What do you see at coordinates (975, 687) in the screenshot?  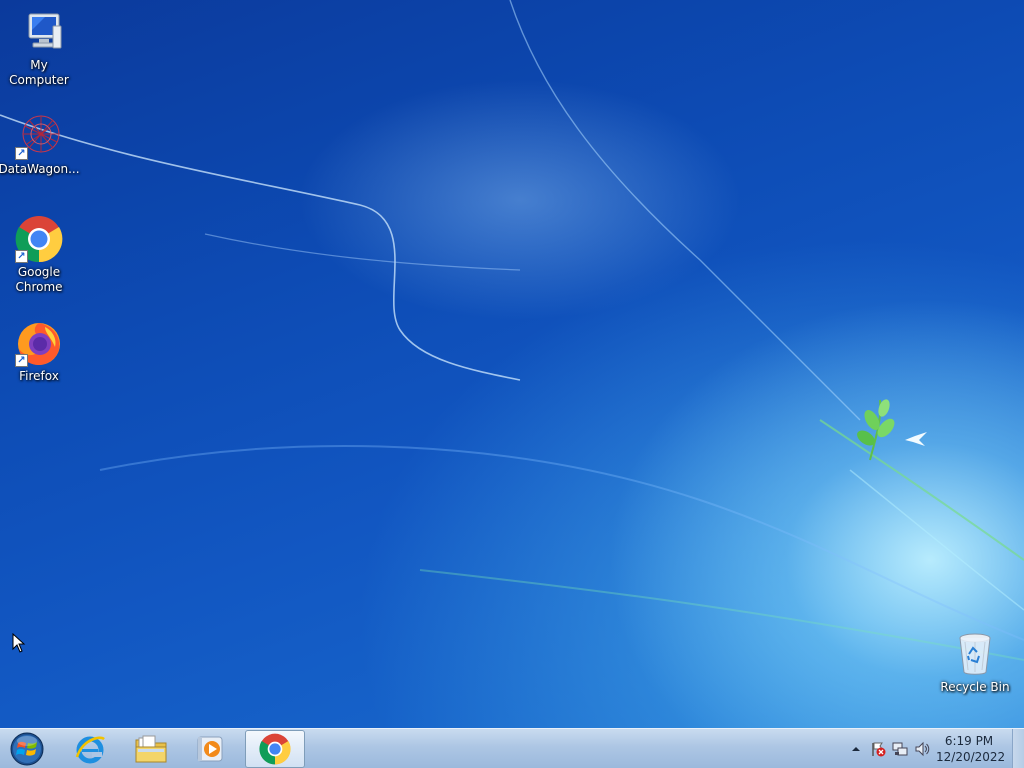 I see `desktop-icon-label: Recycle Bin` at bounding box center [975, 687].